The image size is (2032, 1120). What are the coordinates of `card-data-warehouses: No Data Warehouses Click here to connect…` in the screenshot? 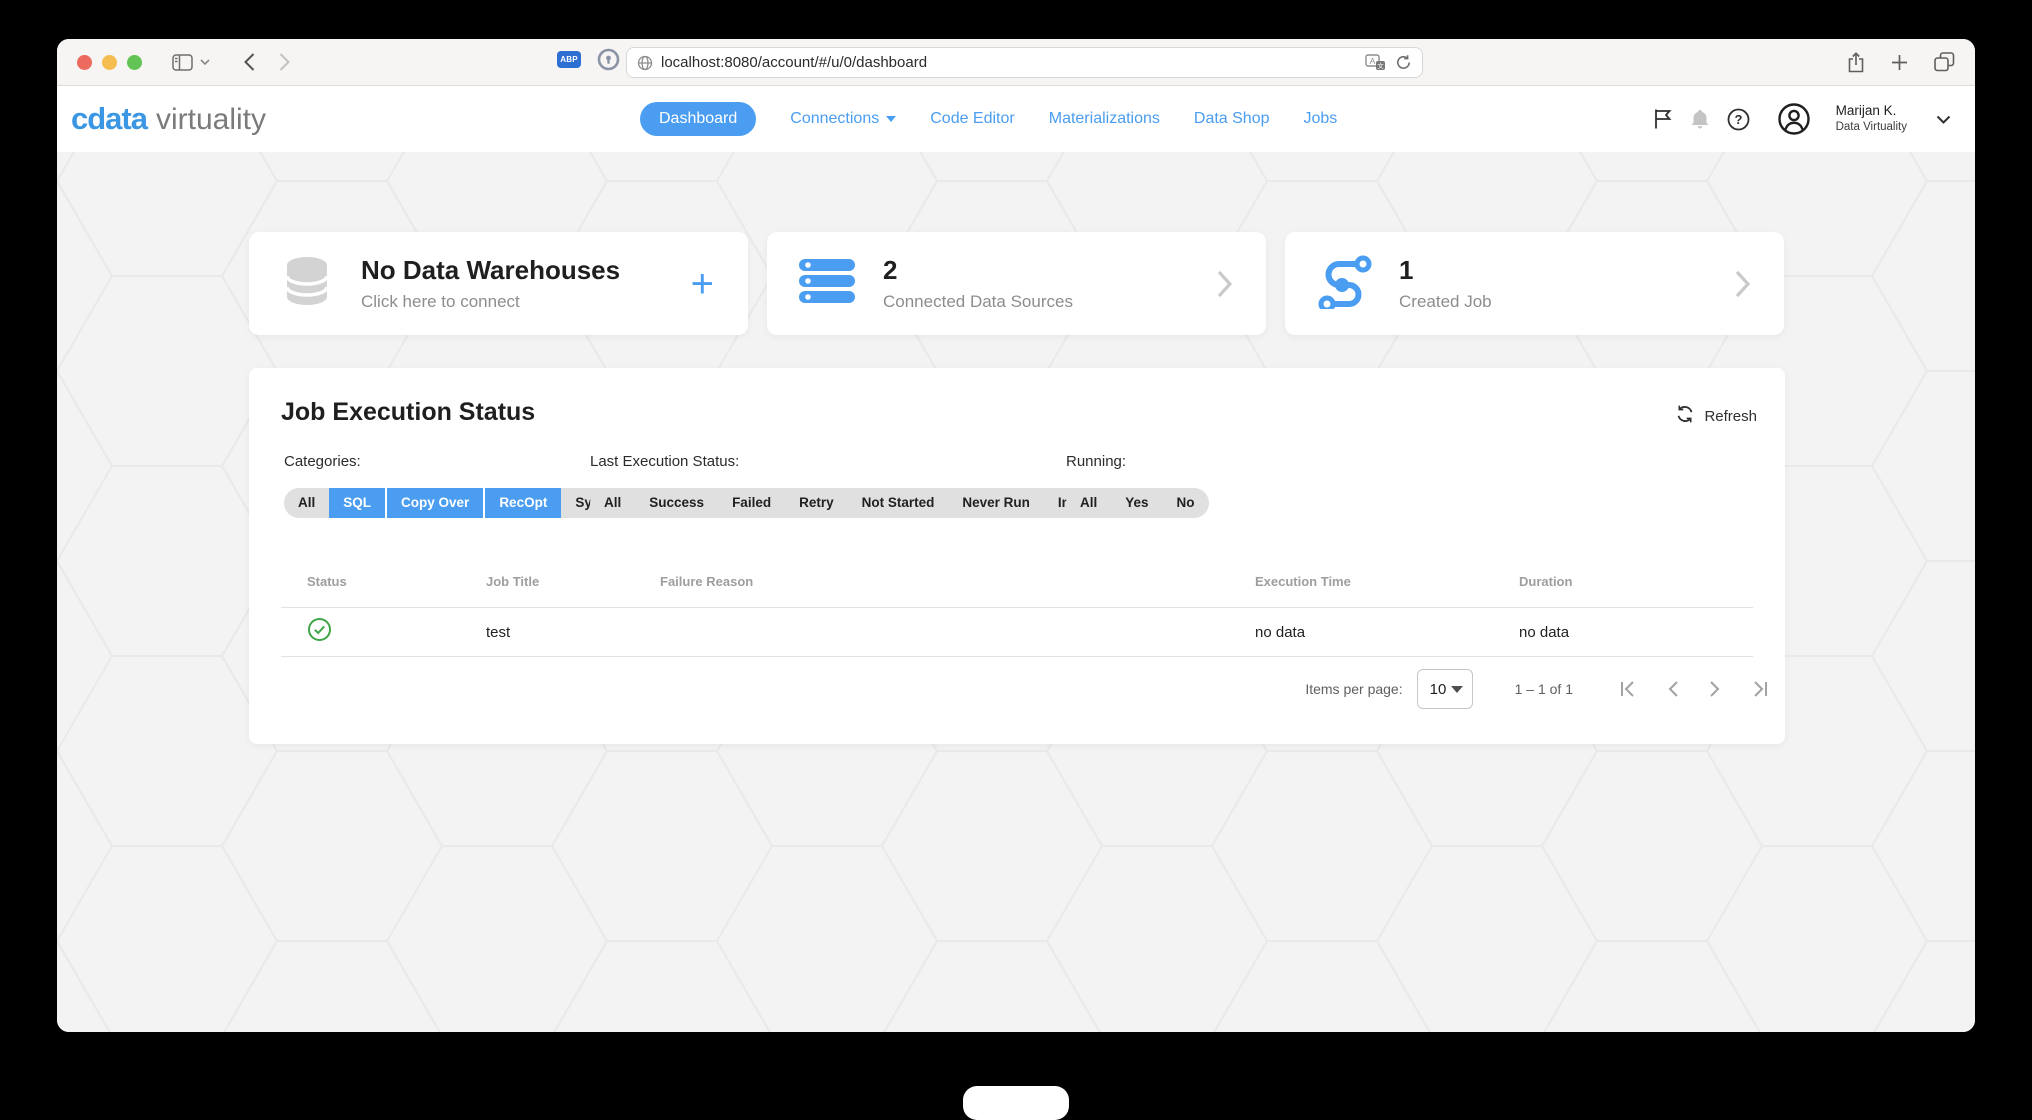 It's located at (498, 283).